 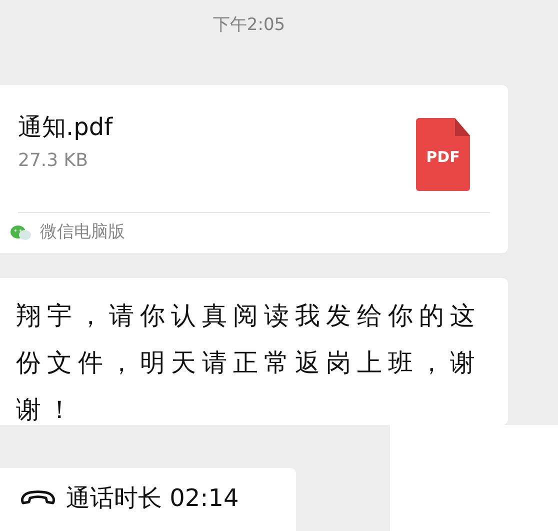 I want to click on file-name: 通知.pdf, so click(x=65, y=127).